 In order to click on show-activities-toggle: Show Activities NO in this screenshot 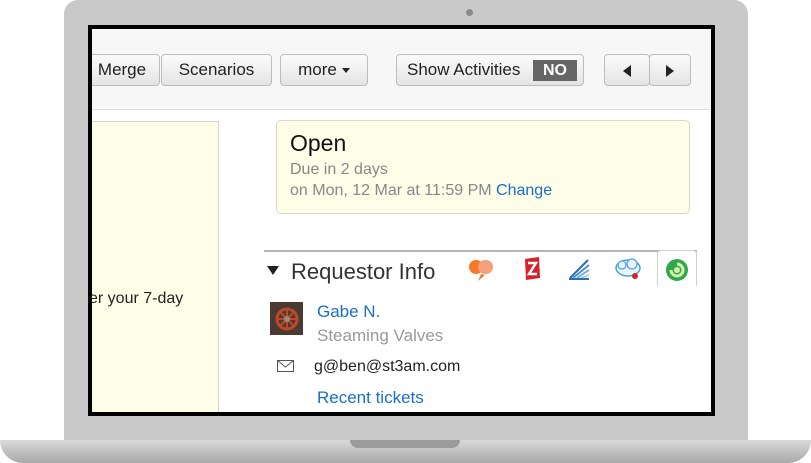, I will do `click(490, 70)`.